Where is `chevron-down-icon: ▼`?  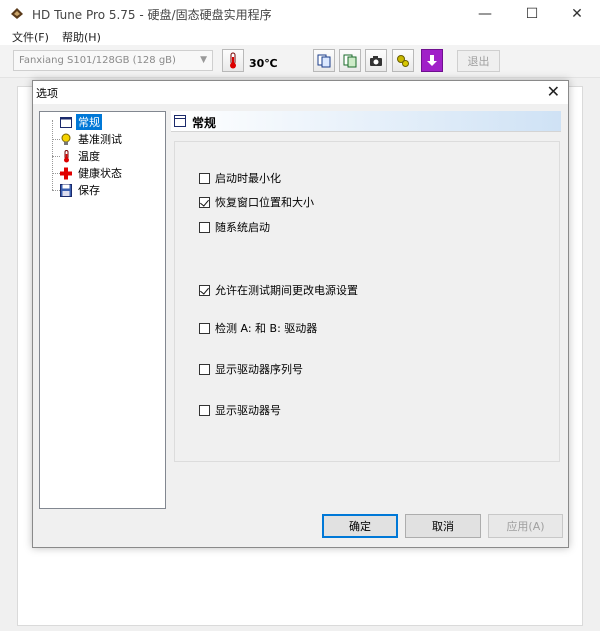 chevron-down-icon: ▼ is located at coordinates (203, 60).